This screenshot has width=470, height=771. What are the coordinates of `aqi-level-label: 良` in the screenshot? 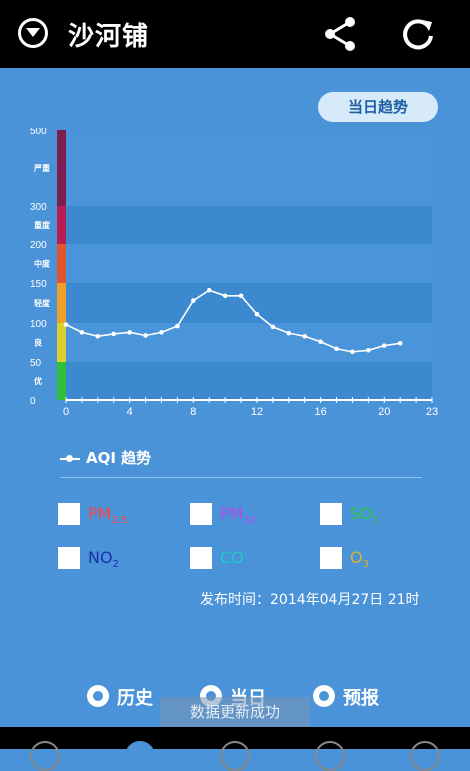 It's located at (38, 343).